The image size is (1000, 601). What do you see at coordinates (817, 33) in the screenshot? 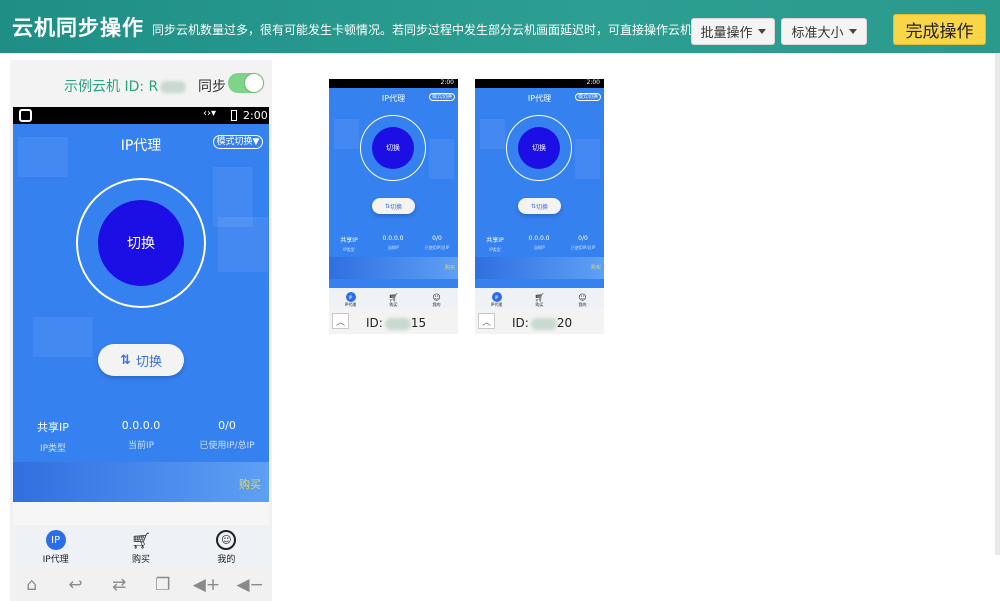
I see `size-label: 标准大小` at bounding box center [817, 33].